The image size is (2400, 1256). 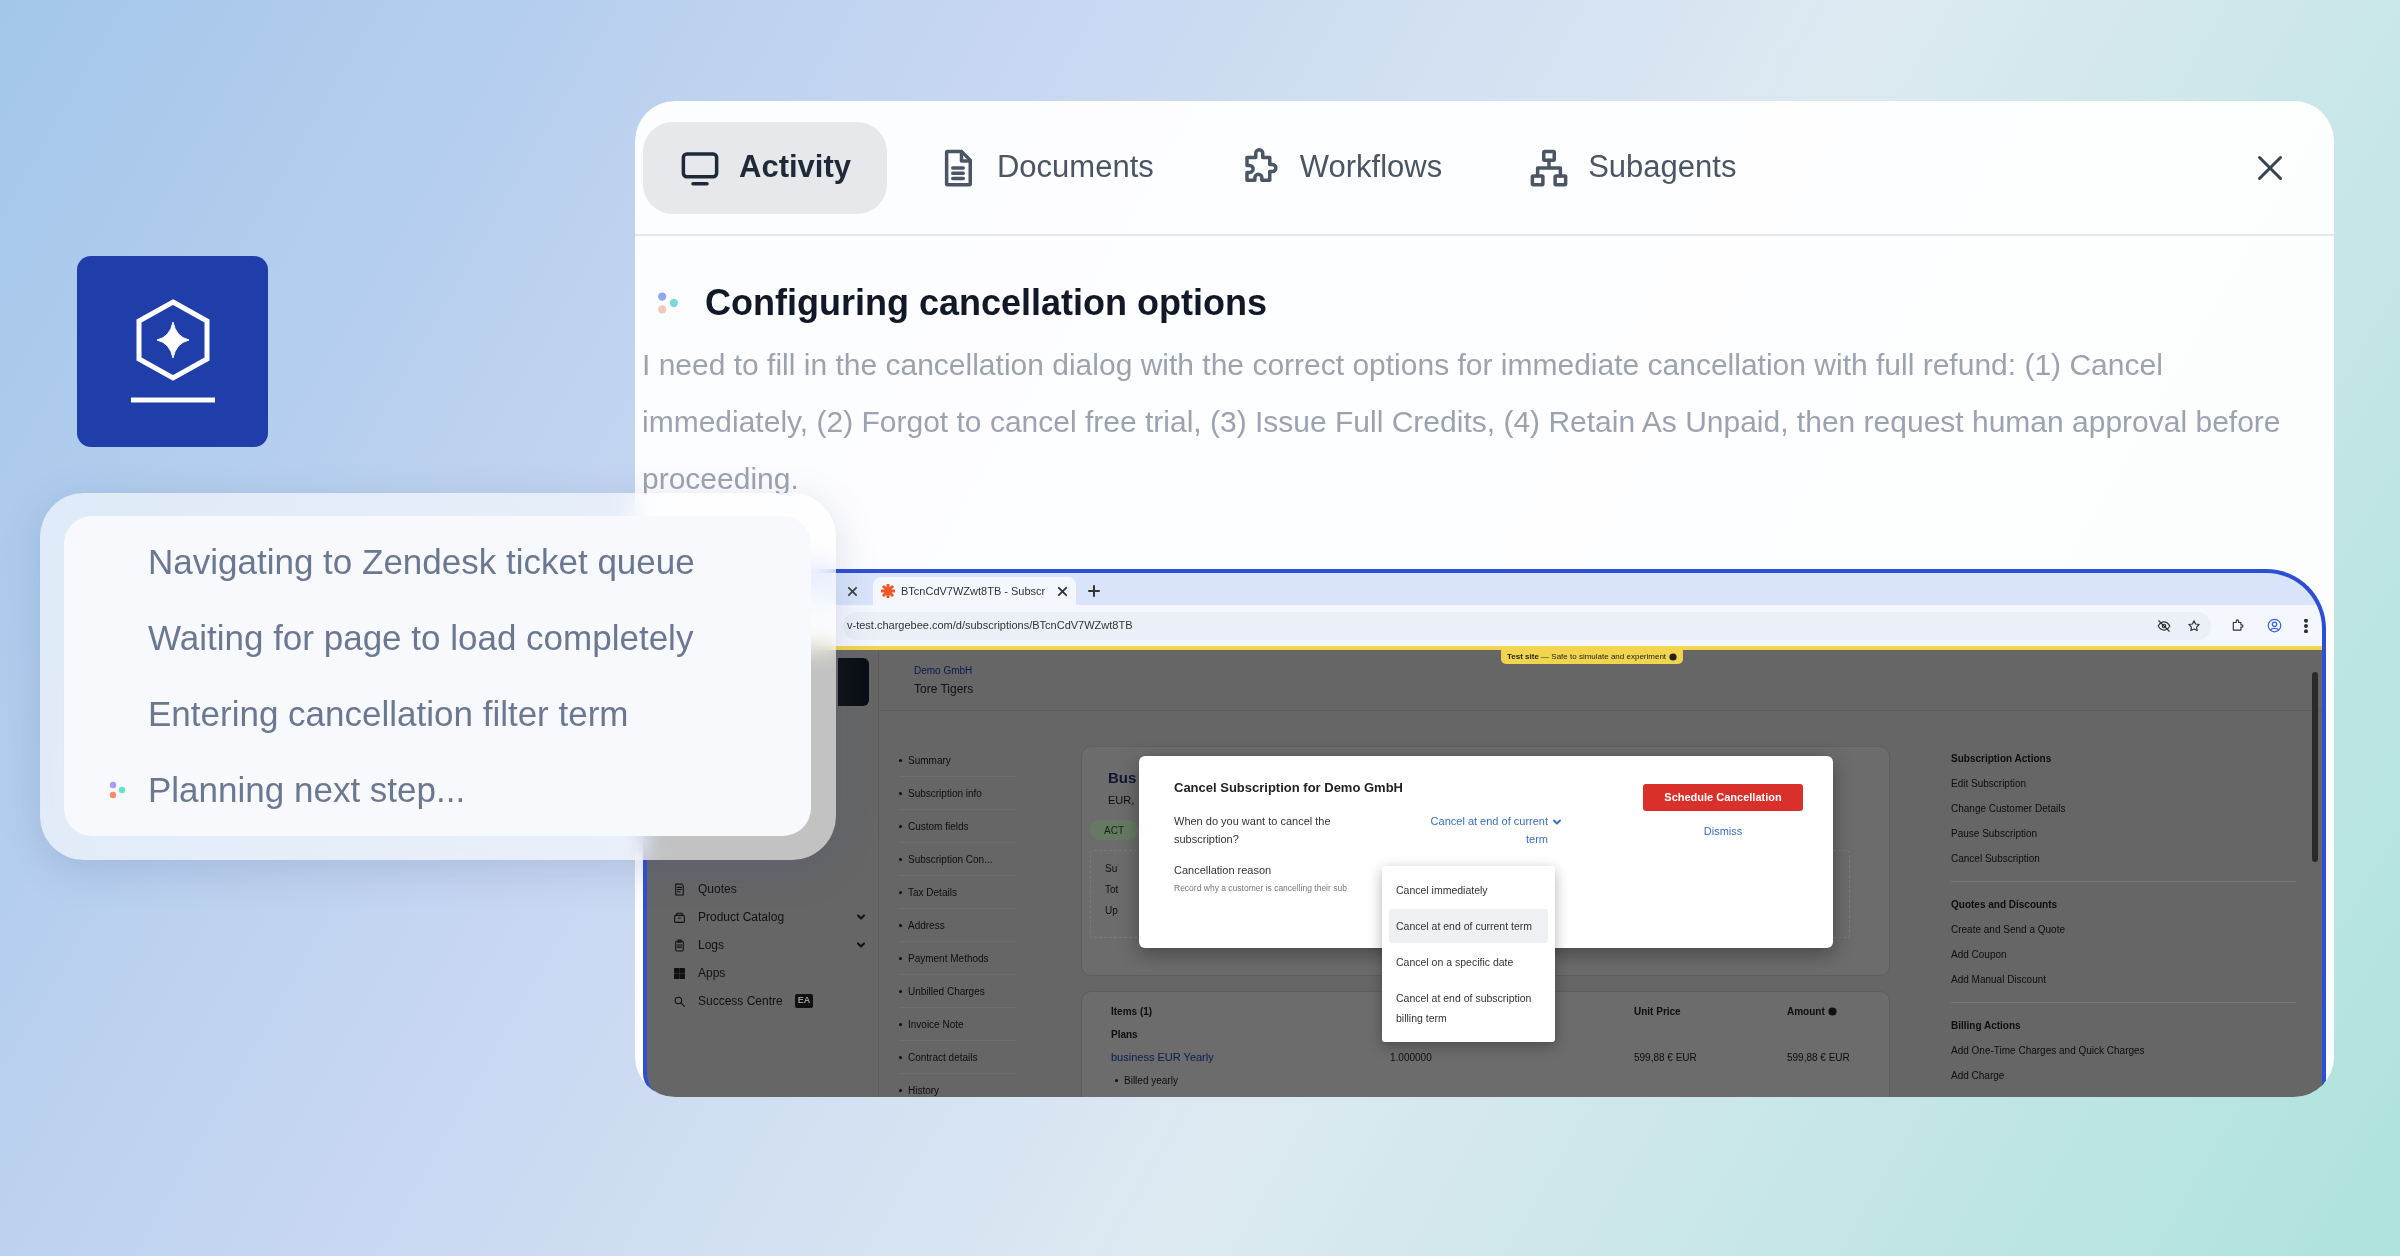 I want to click on action-link: Edit Subscription, so click(x=1989, y=783).